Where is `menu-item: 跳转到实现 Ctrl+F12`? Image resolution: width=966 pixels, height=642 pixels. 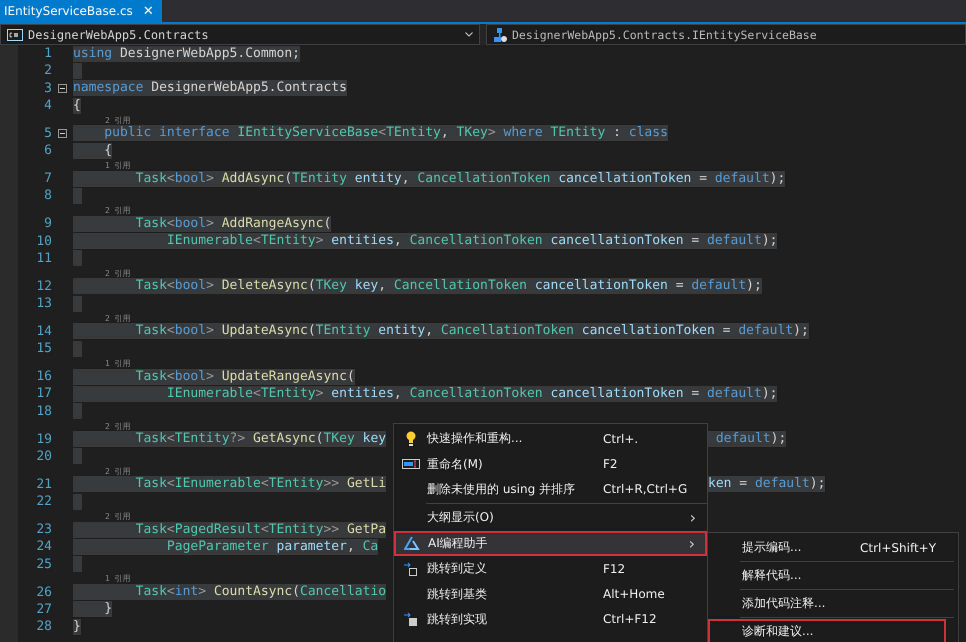 menu-item: 跳转到实现 Ctrl+F12 is located at coordinates (550, 619).